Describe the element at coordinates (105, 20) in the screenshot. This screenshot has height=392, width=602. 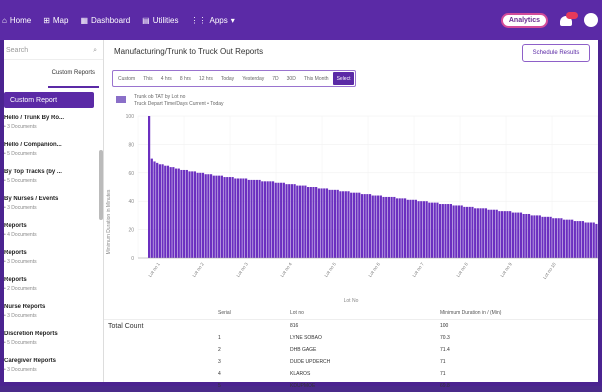
I see `nav-item-dashboard: ▦ Dashboard` at that location.